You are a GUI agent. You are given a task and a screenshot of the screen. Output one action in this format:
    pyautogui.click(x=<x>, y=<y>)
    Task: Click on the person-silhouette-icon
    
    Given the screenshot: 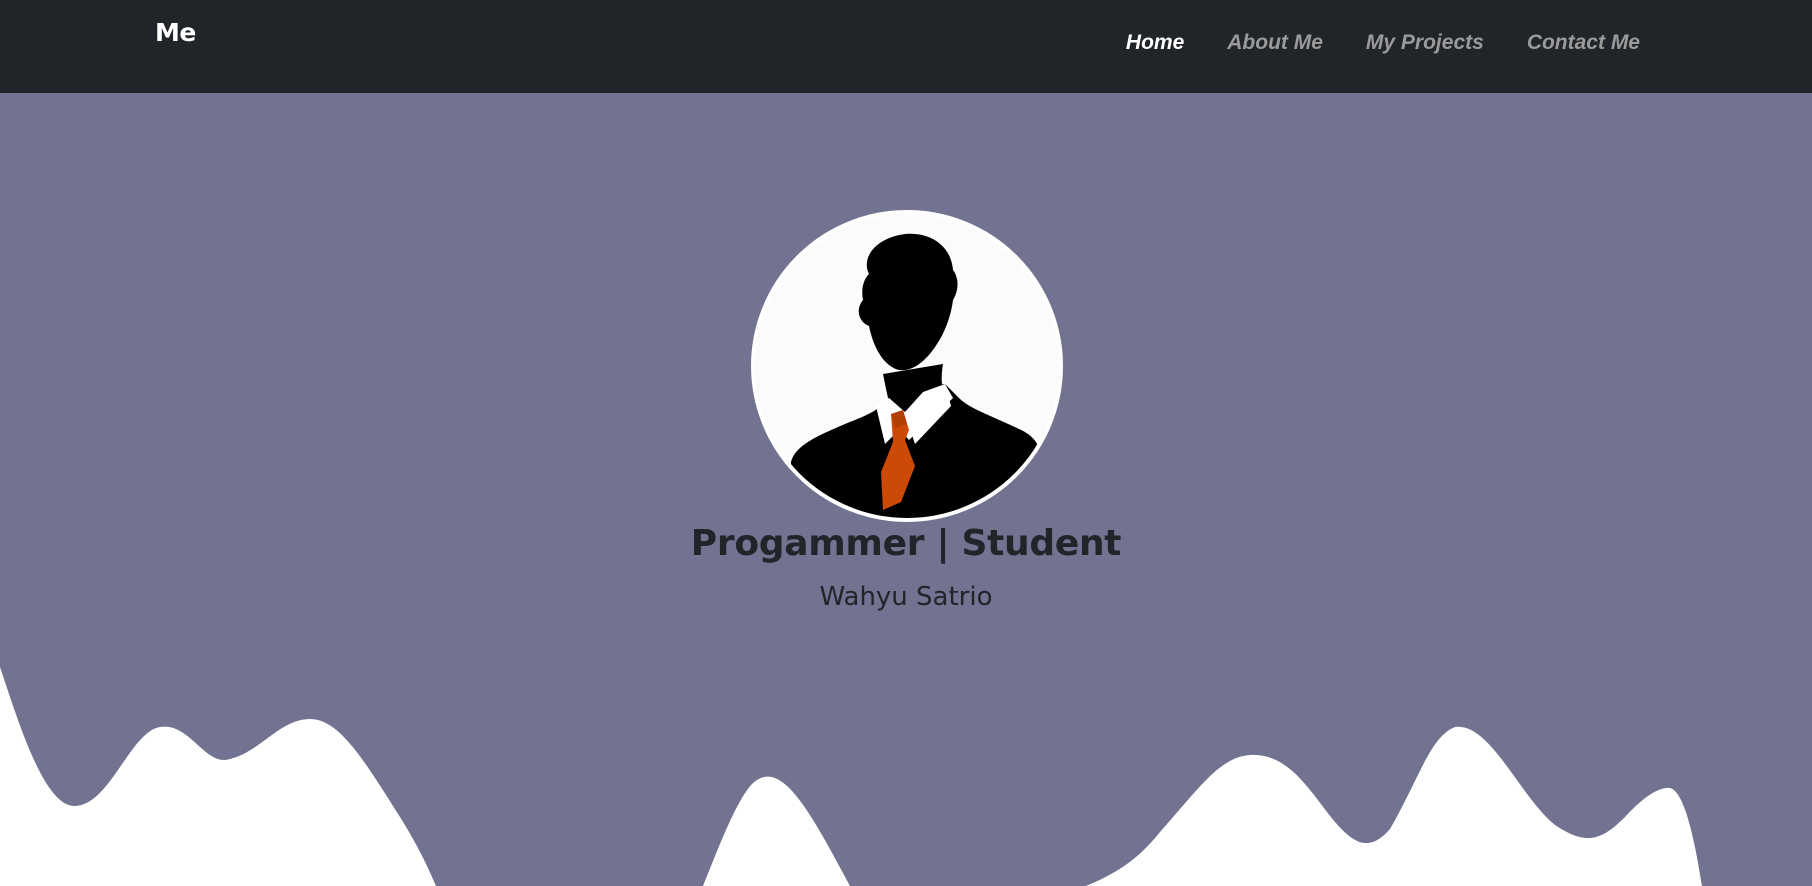 What is the action you would take?
    pyautogui.click(x=907, y=366)
    